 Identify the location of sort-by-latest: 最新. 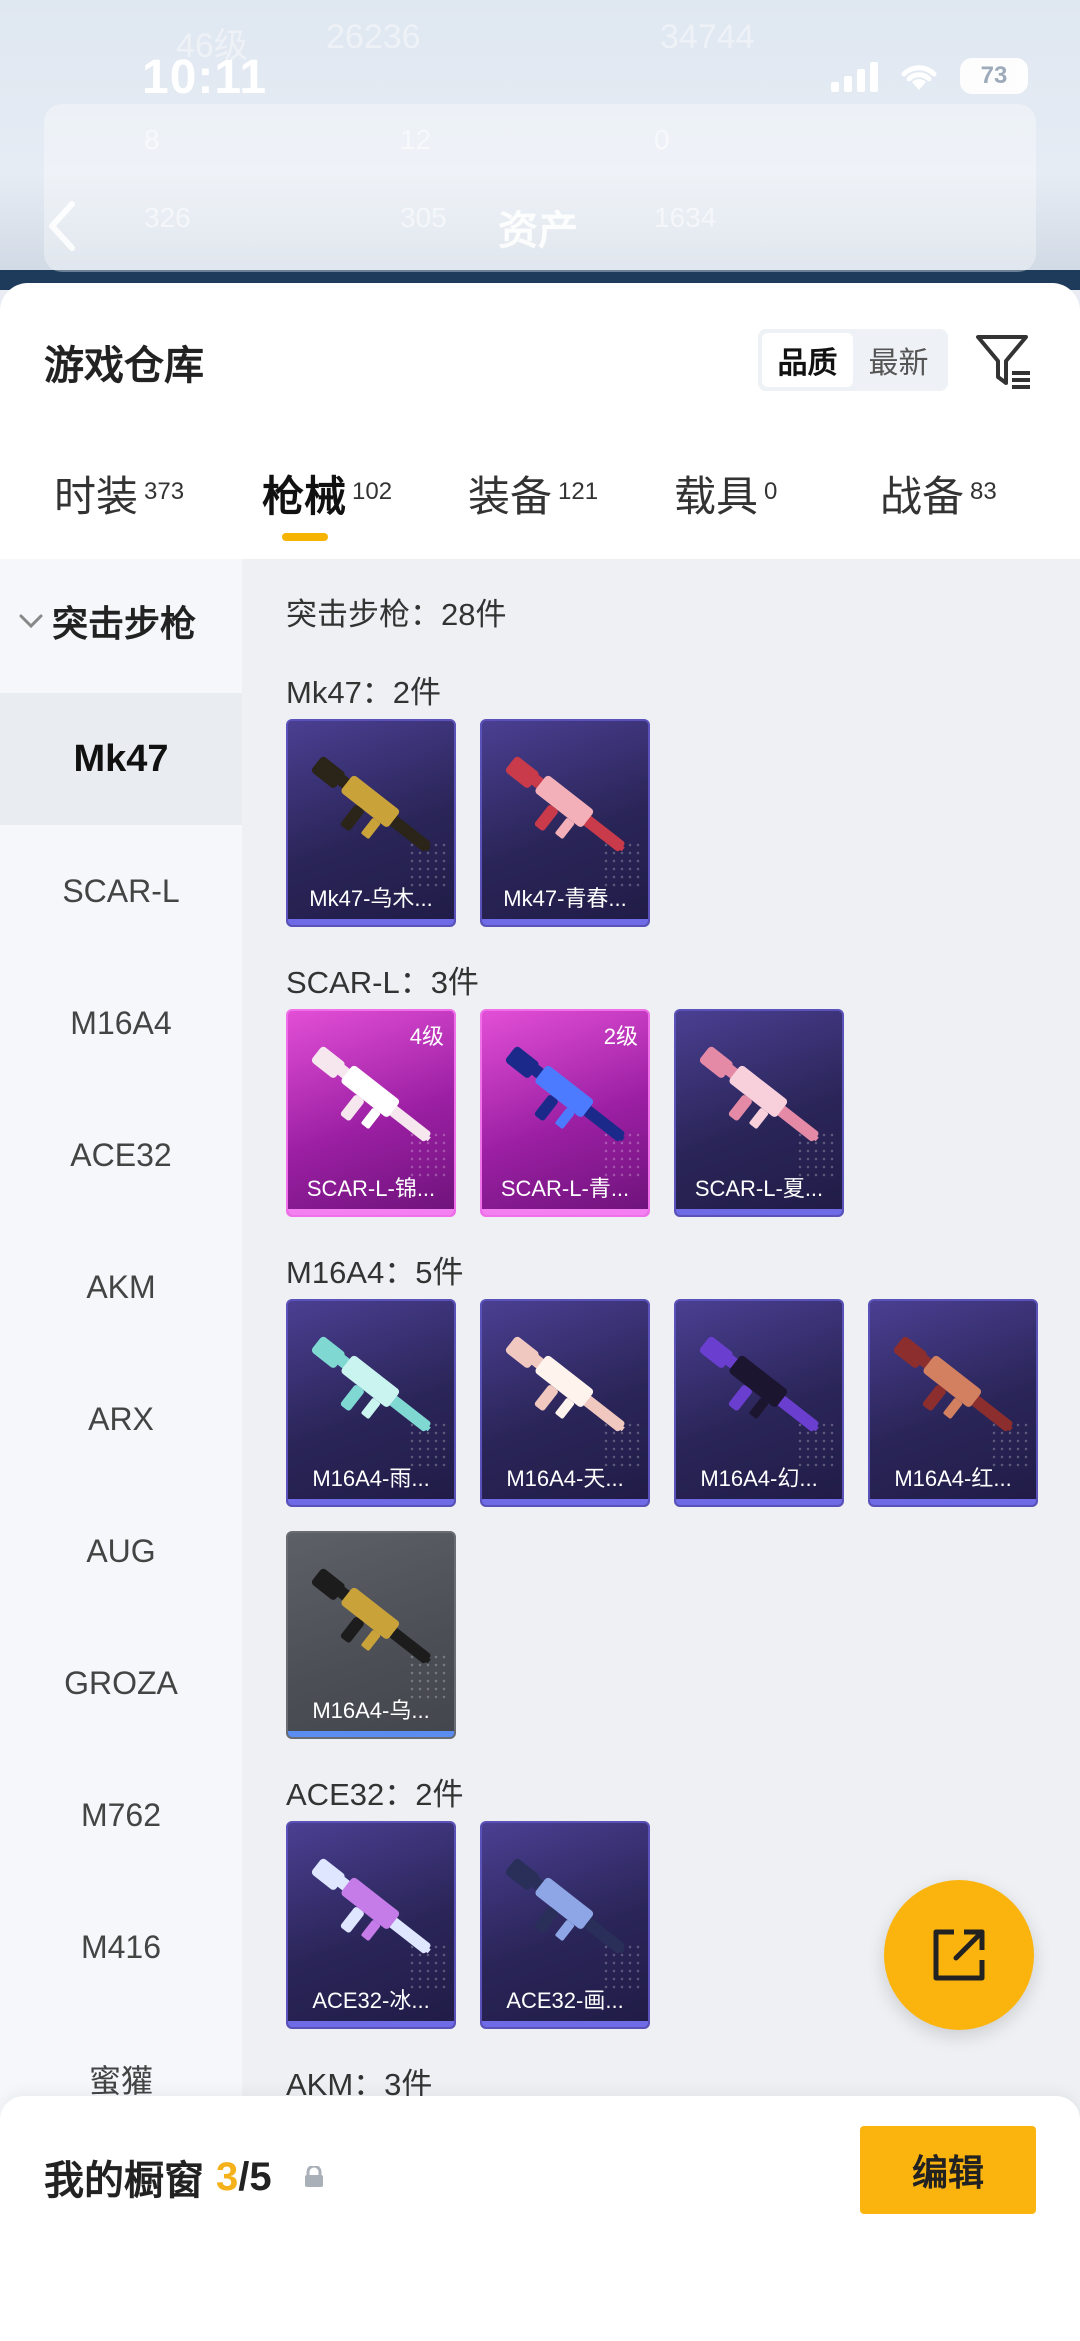
(898, 360).